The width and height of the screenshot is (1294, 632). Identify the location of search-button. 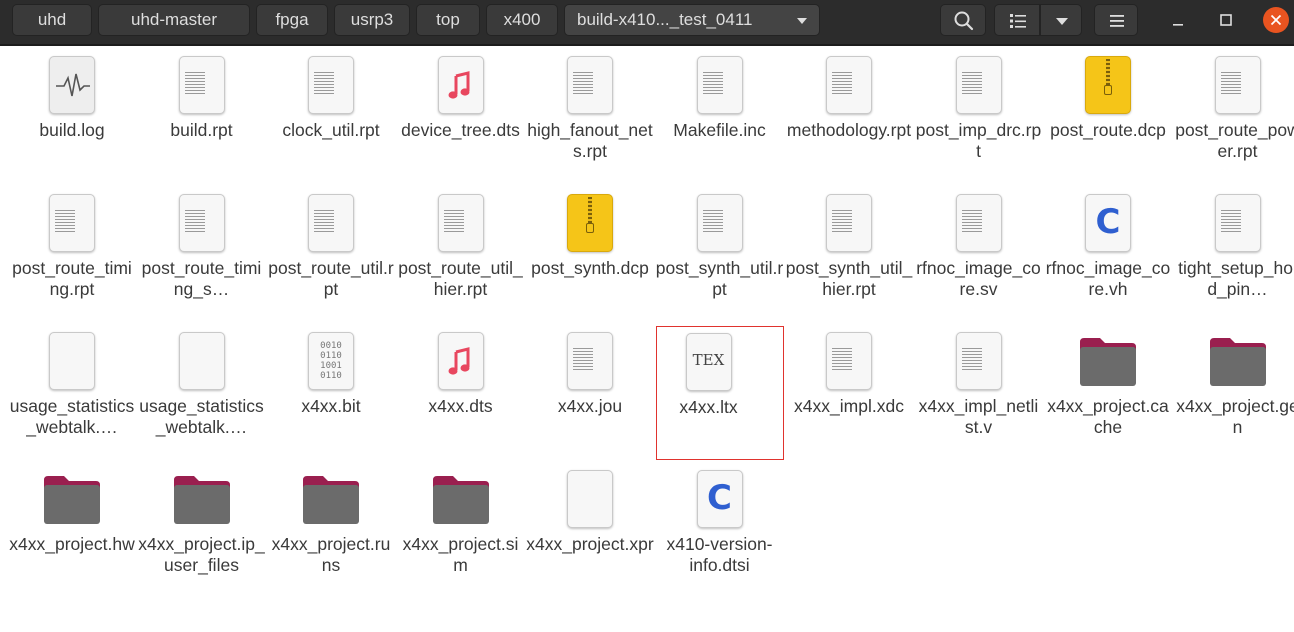
(963, 20).